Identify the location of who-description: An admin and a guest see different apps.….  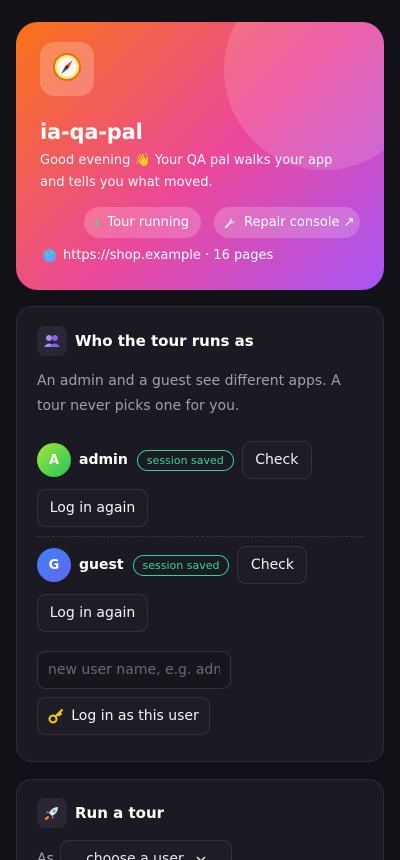
(189, 393).